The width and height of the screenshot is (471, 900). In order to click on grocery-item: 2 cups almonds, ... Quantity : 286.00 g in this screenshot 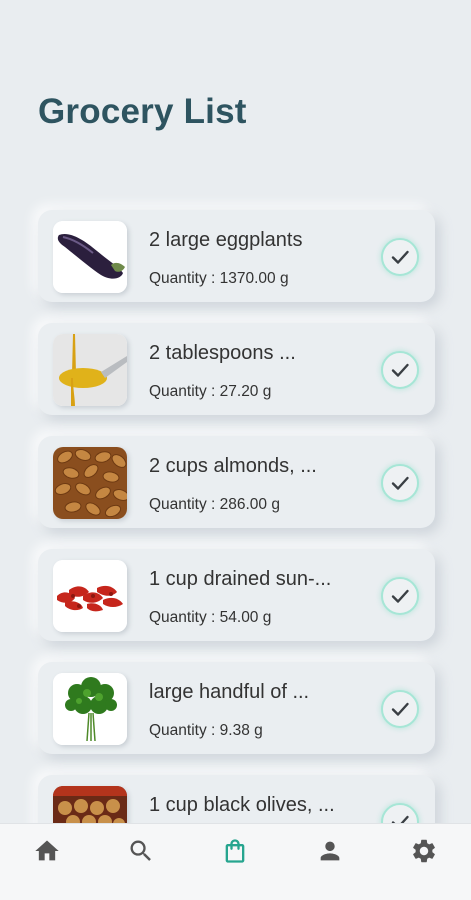, I will do `click(236, 482)`.